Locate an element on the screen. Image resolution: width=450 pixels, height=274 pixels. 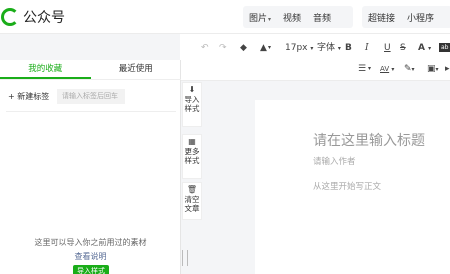
chevron-down-icon: ▾ is located at coordinates (270, 19).